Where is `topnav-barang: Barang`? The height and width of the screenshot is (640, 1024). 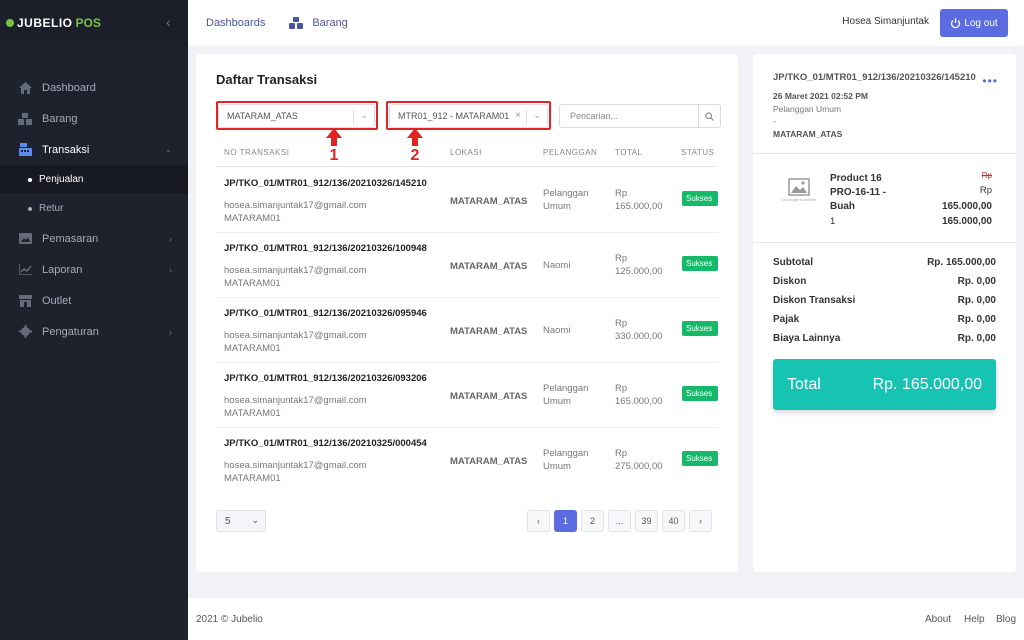 topnav-barang: Barang is located at coordinates (318, 23).